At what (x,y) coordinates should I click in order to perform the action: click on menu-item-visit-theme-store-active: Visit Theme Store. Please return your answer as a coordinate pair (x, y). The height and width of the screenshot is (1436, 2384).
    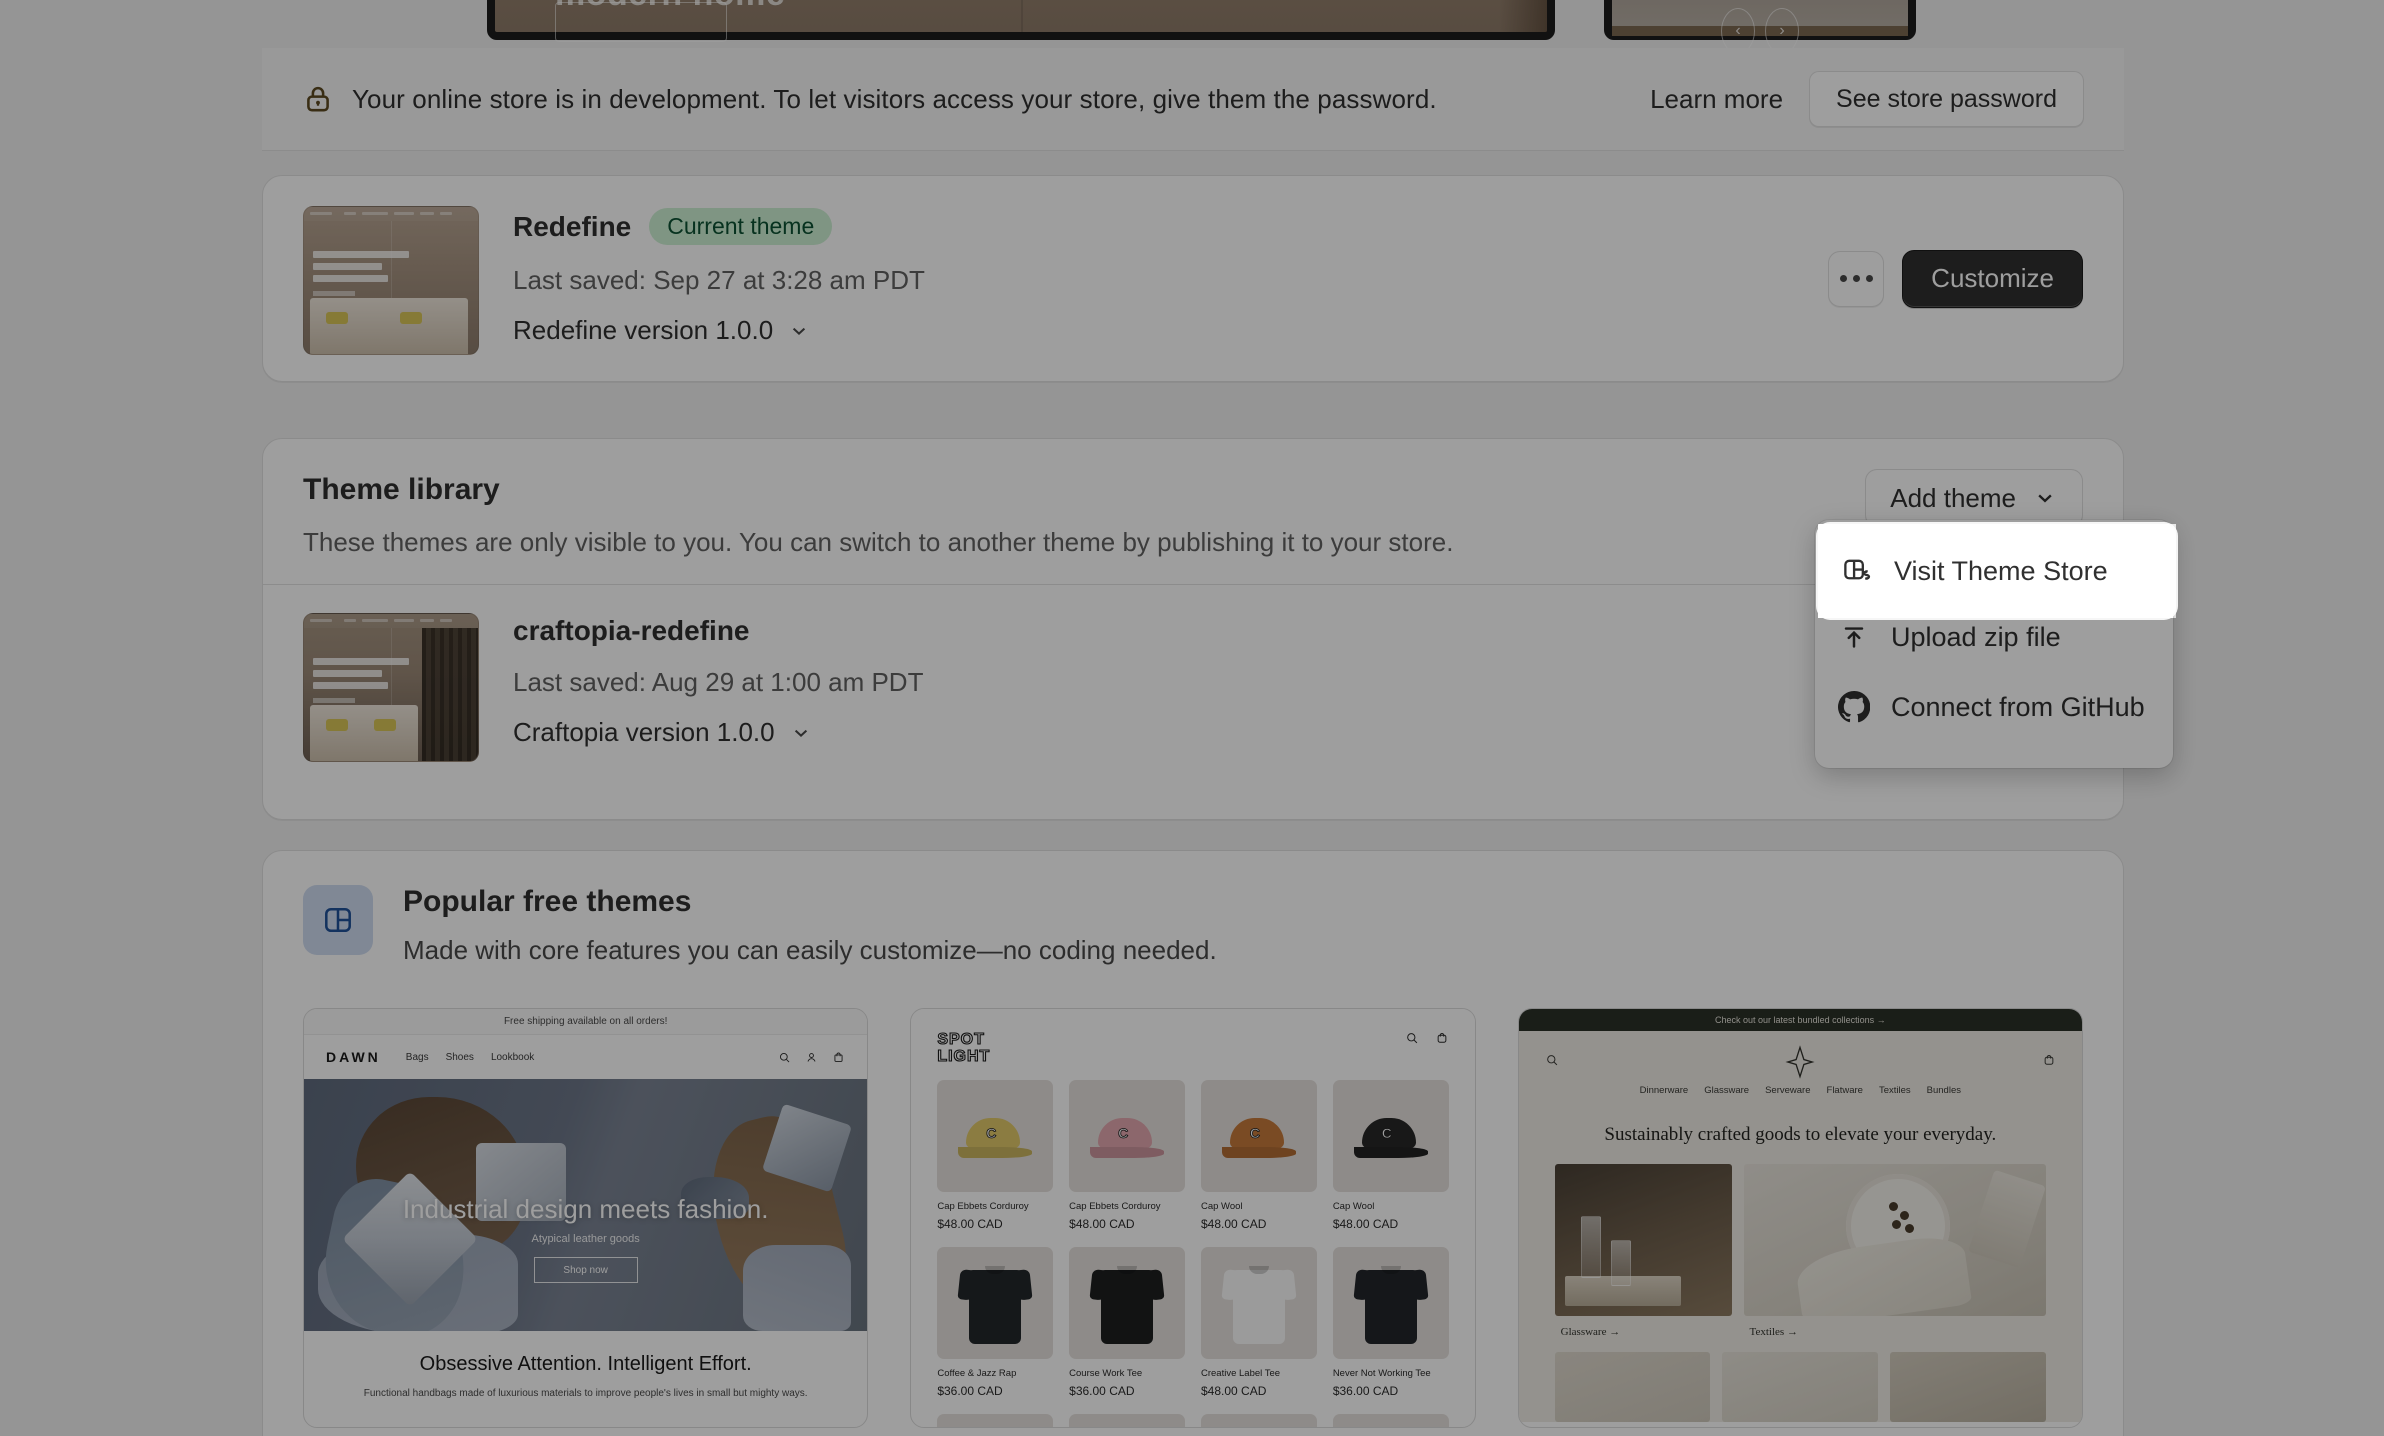
    Looking at the image, I should click on (1997, 571).